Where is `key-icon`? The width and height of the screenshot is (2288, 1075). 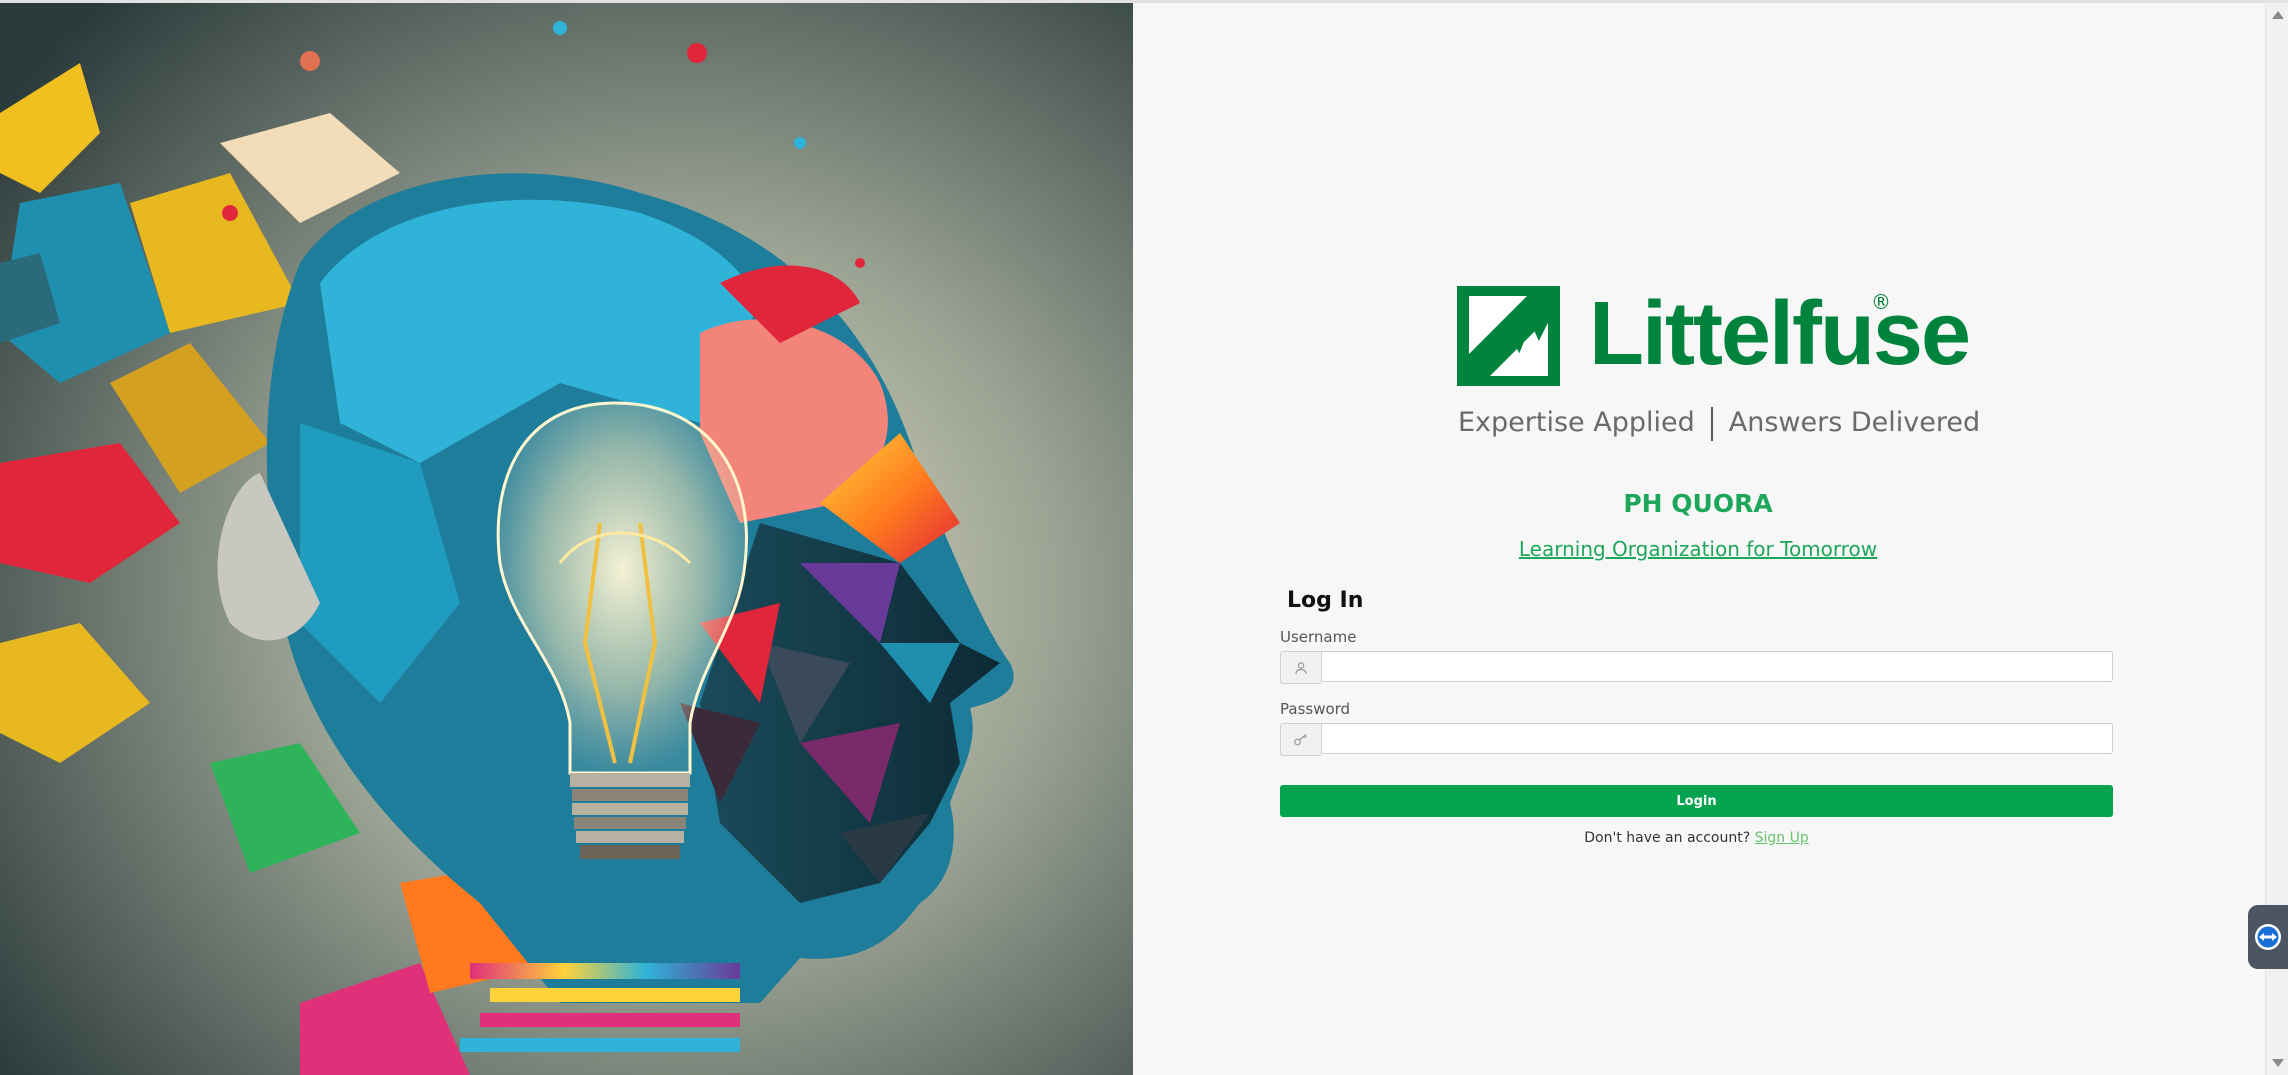 key-icon is located at coordinates (1300, 739).